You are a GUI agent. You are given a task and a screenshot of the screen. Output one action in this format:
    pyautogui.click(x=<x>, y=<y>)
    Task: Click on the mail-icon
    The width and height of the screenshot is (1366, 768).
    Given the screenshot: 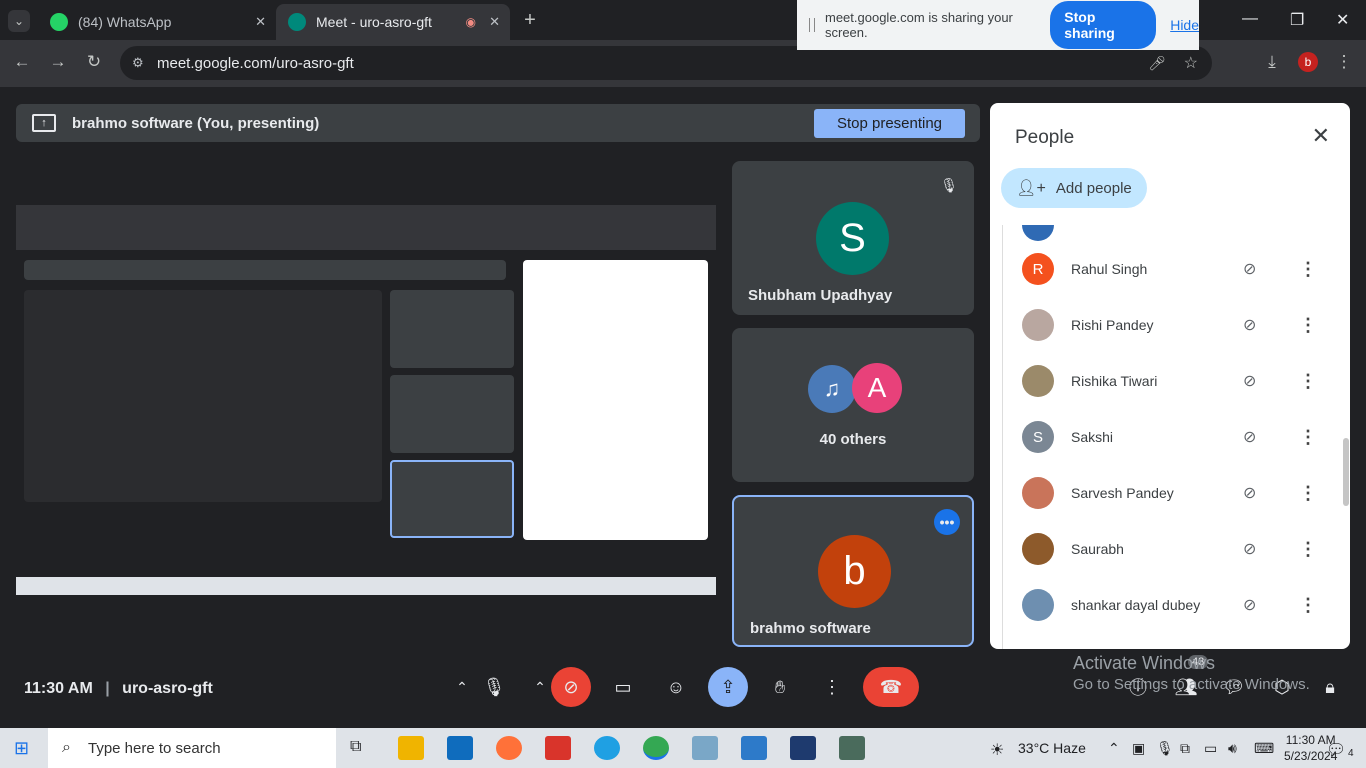 What is the action you would take?
    pyautogui.click(x=460, y=748)
    